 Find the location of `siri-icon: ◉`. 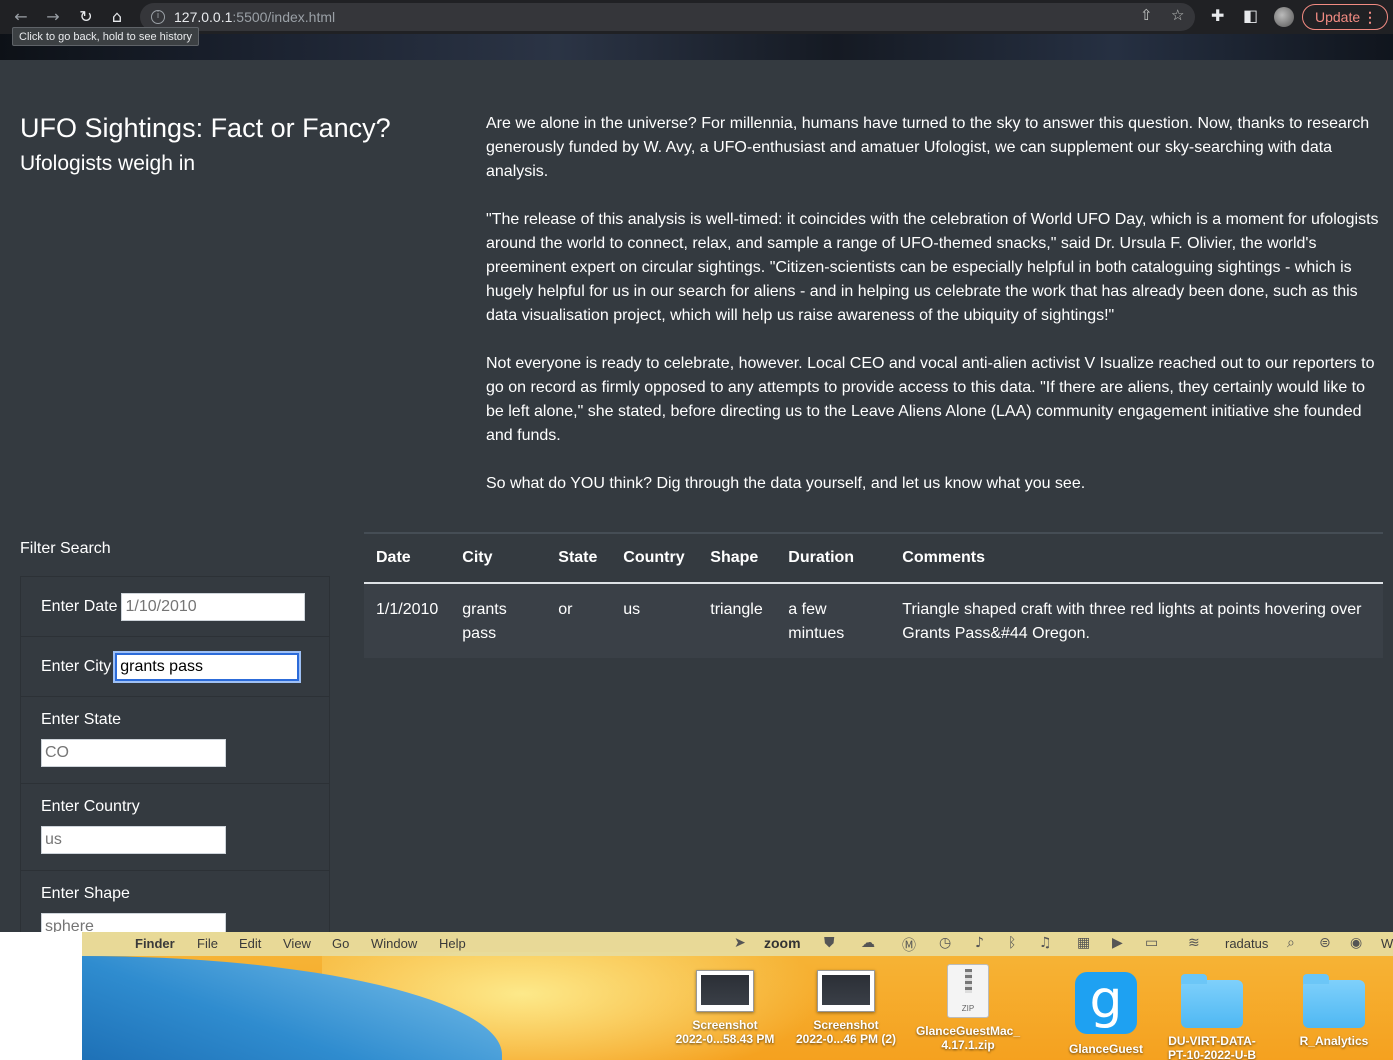

siri-icon: ◉ is located at coordinates (1356, 943).